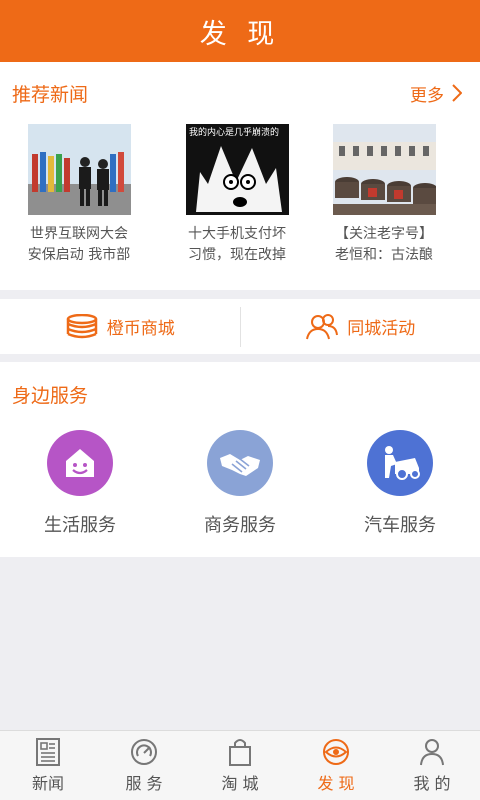 This screenshot has height=800, width=480. I want to click on car-repair-icon, so click(400, 463).